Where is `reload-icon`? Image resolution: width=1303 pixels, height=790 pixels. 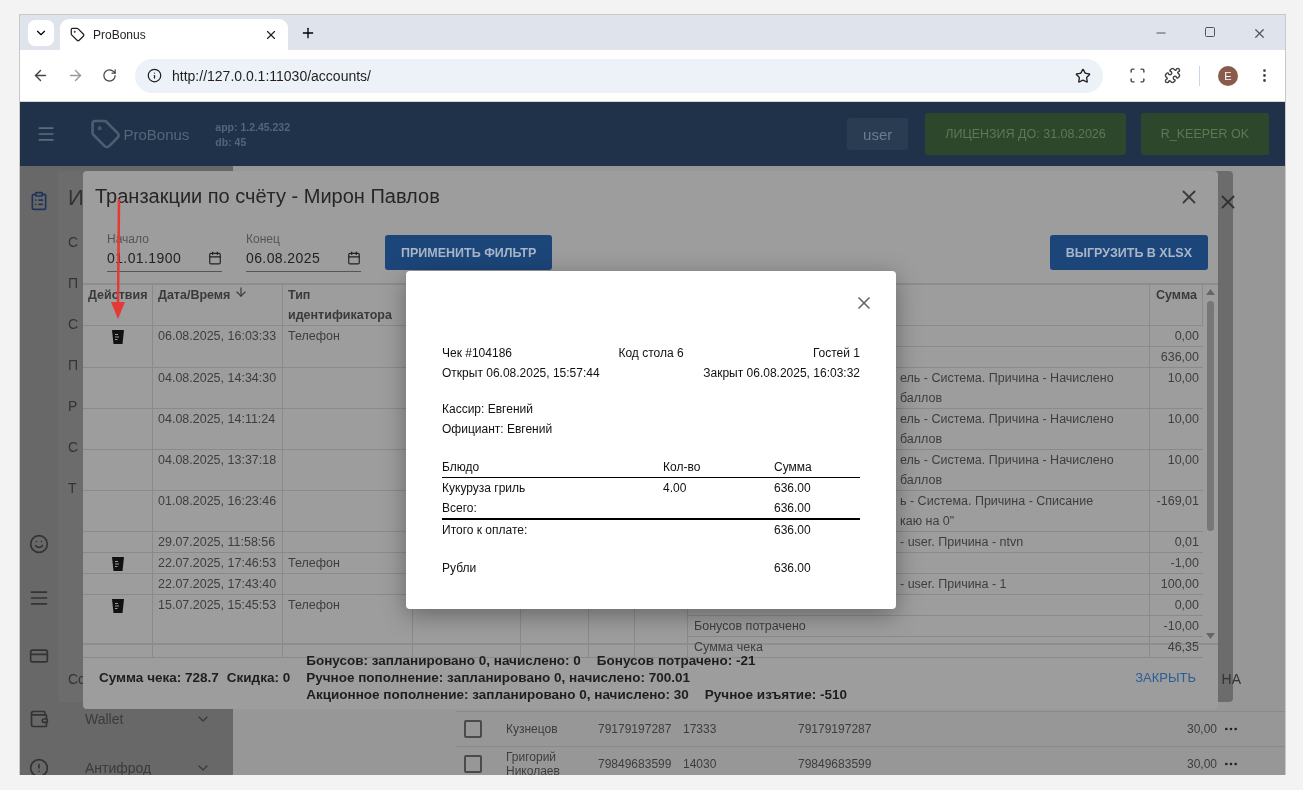 reload-icon is located at coordinates (109, 75).